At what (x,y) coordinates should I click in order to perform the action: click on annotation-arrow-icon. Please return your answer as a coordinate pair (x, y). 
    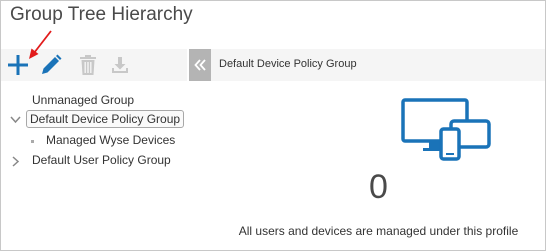
    Looking at the image, I should click on (40, 44).